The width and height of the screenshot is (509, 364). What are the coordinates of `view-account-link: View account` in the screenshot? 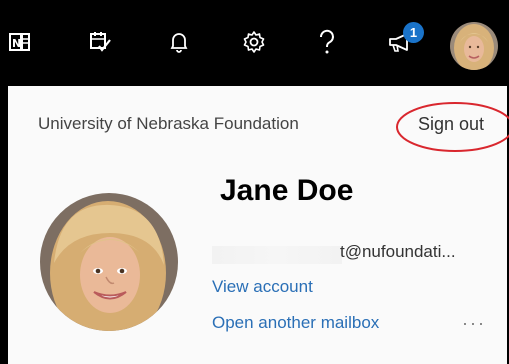 It's located at (262, 287).